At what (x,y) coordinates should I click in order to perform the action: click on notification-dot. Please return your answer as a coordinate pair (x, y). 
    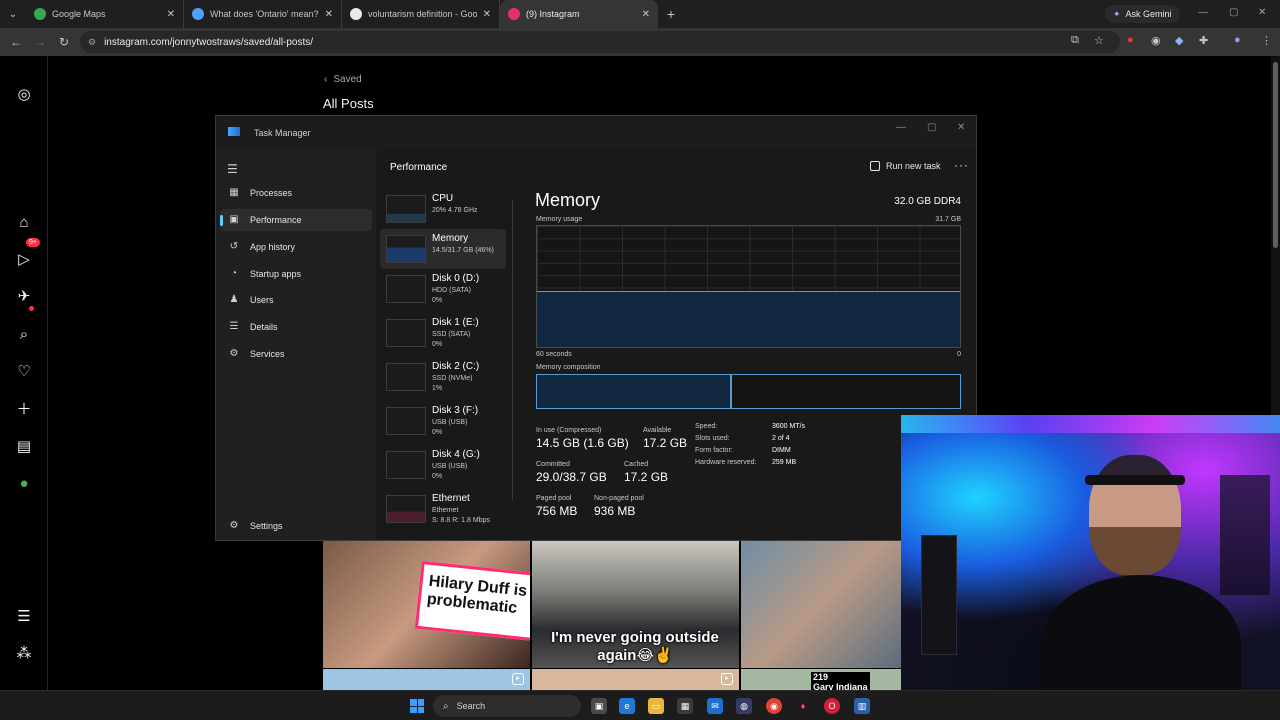
    Looking at the image, I should click on (31, 308).